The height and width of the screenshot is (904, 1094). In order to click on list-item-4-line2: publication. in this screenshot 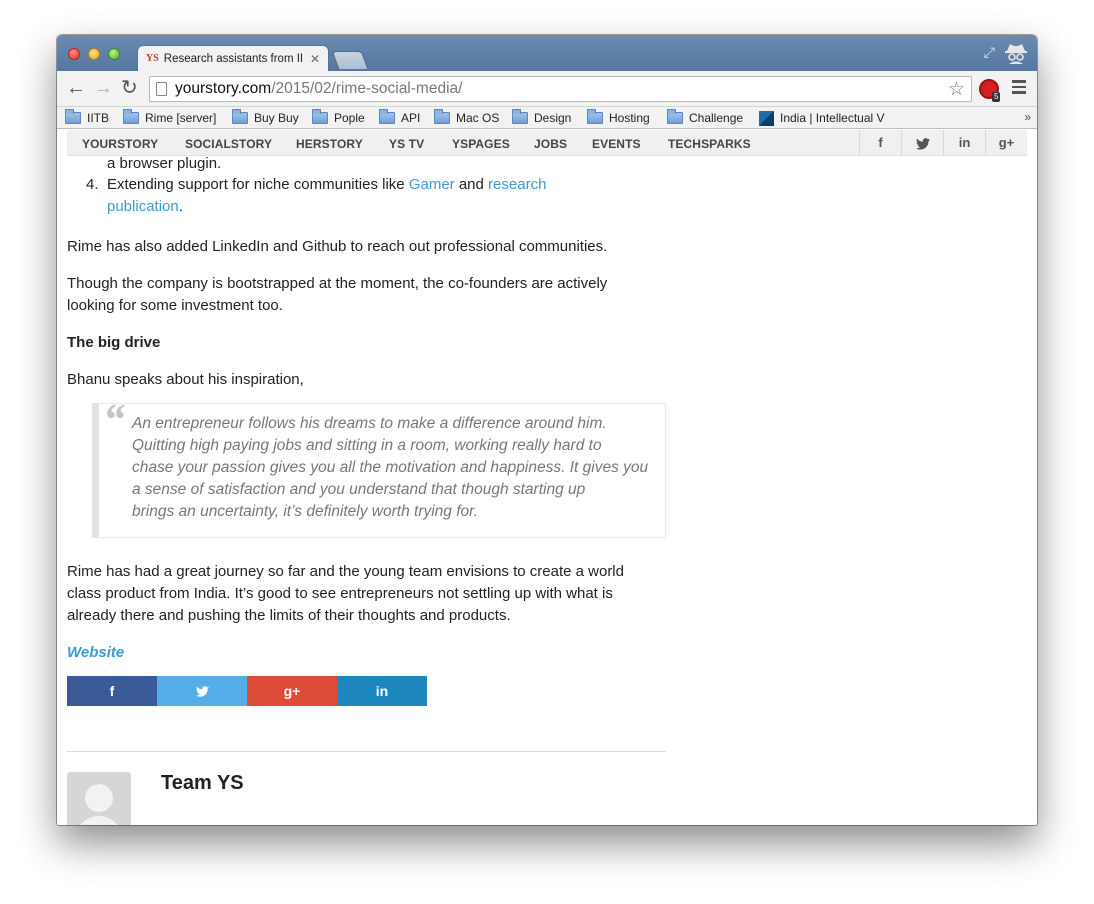, I will do `click(145, 207)`.